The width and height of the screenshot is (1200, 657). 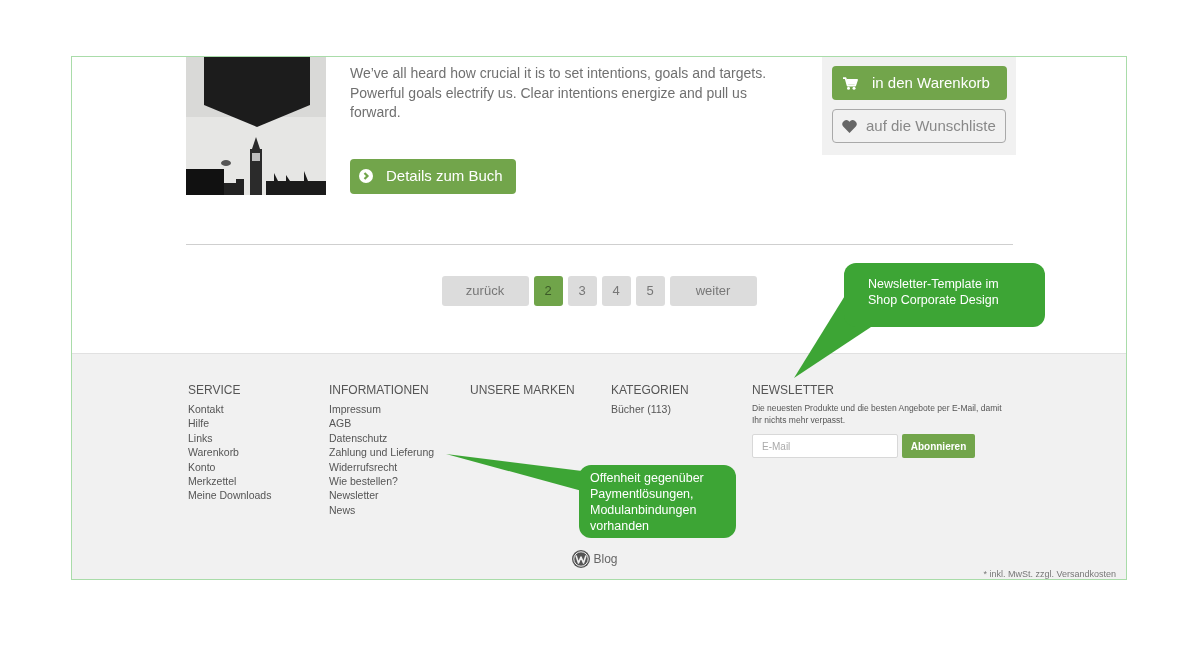 I want to click on column-heading: NEWSLETTER, so click(x=793, y=390).